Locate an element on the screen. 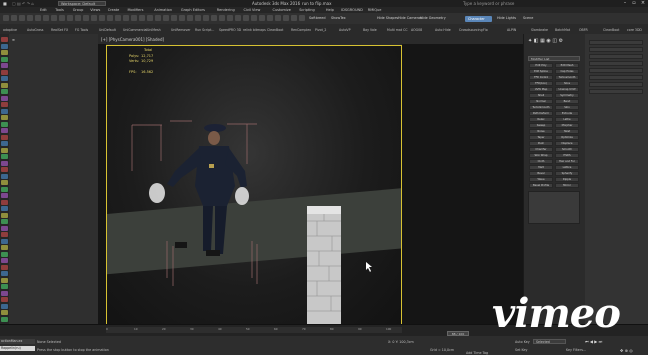  modifier-button: Spherify is located at coordinates (567, 173).